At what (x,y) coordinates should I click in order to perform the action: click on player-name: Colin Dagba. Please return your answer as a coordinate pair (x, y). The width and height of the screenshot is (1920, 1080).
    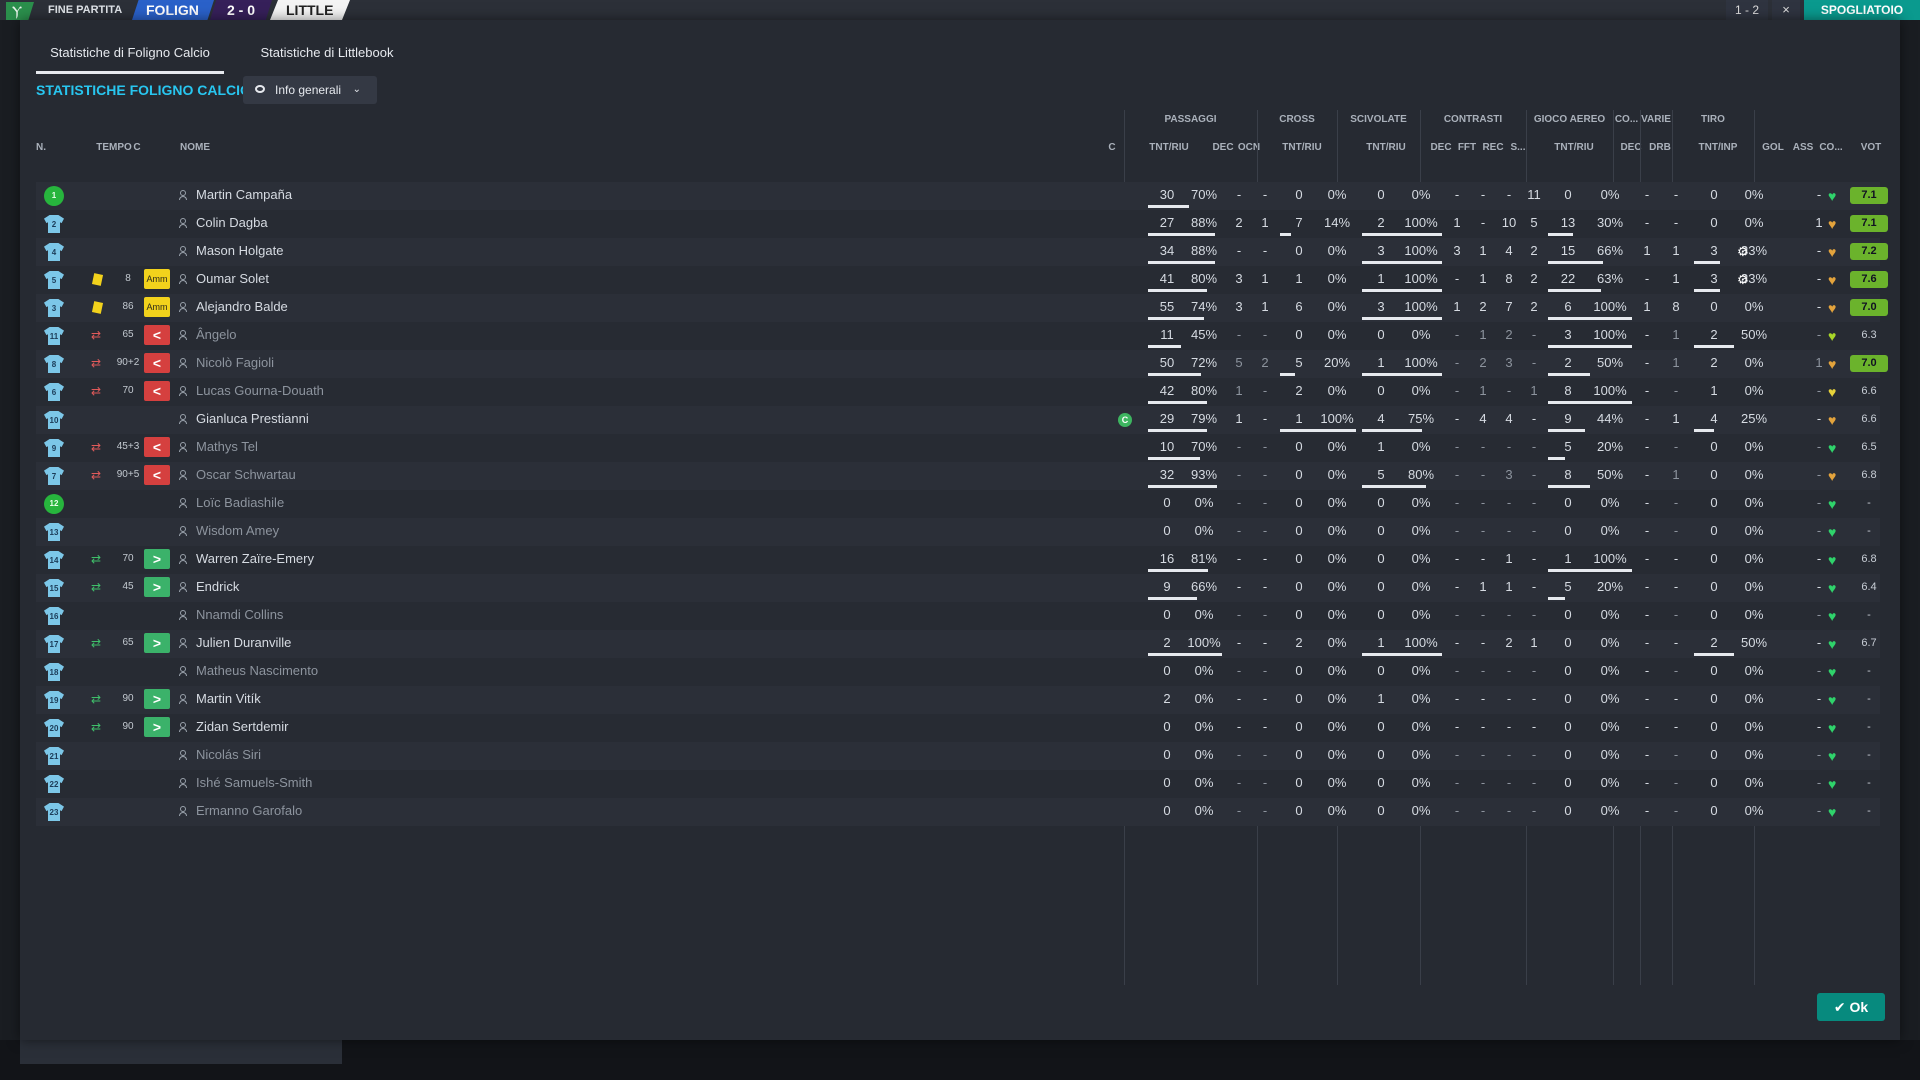
    Looking at the image, I should click on (232, 224).